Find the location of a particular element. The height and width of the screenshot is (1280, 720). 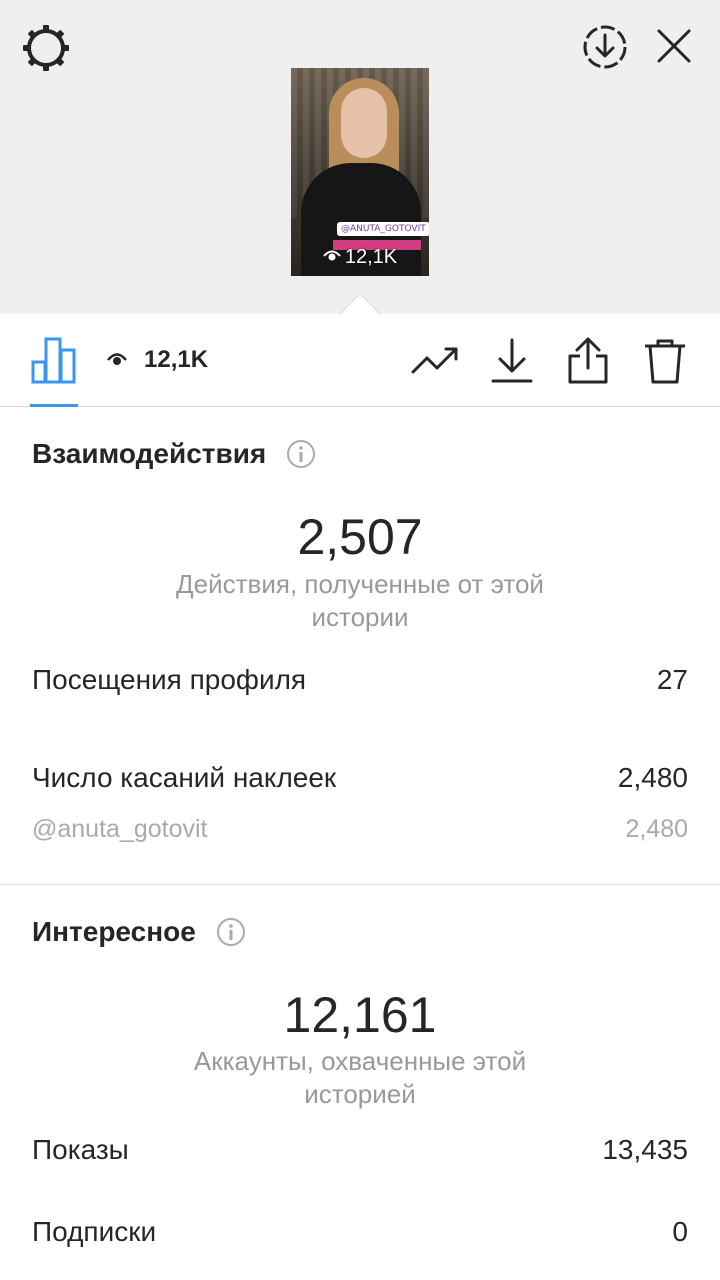

discovery-total: 12,161 is located at coordinates (360, 1015).